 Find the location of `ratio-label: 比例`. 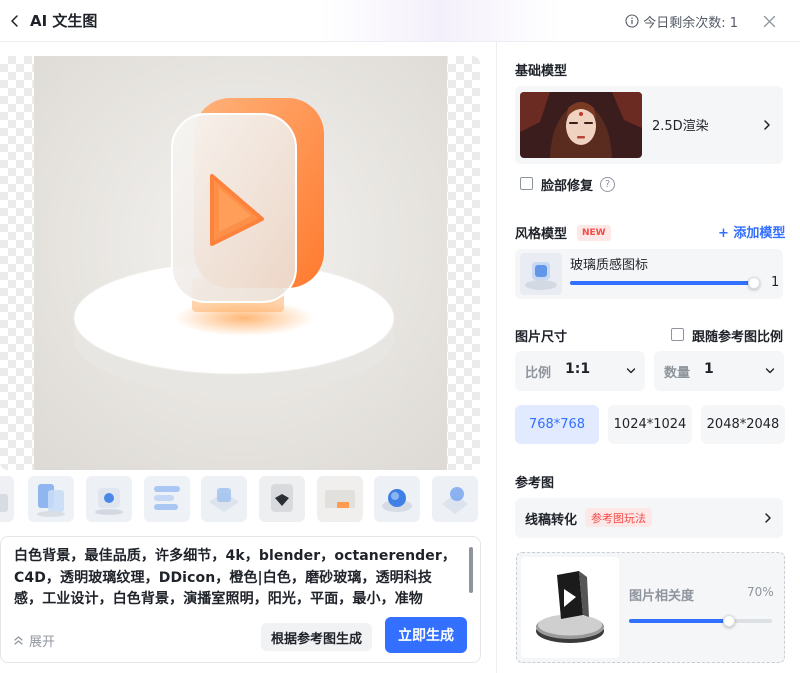

ratio-label: 比例 is located at coordinates (538, 373).